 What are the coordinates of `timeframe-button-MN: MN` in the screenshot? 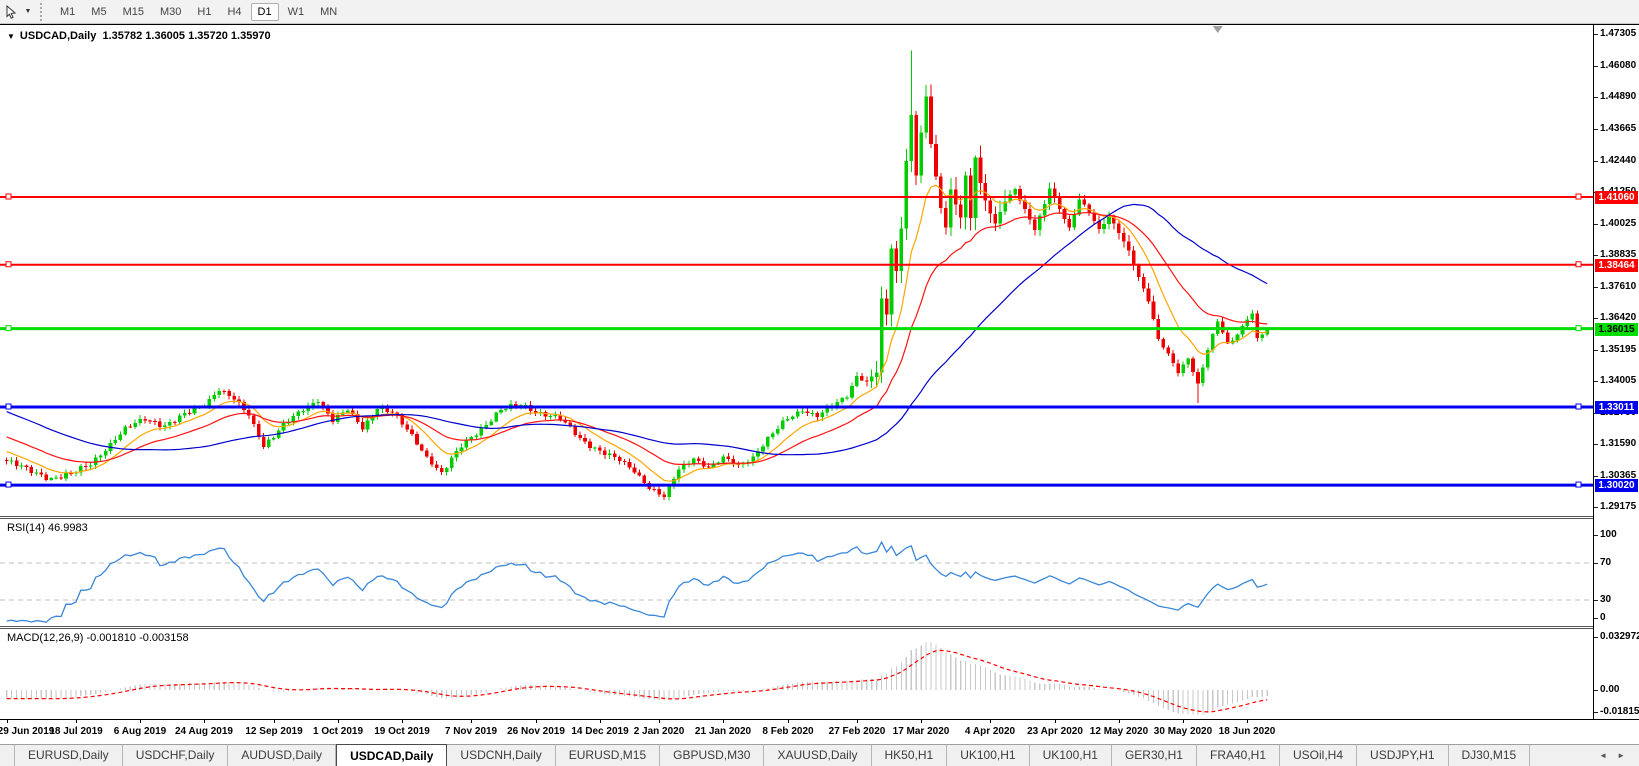 It's located at (328, 12).